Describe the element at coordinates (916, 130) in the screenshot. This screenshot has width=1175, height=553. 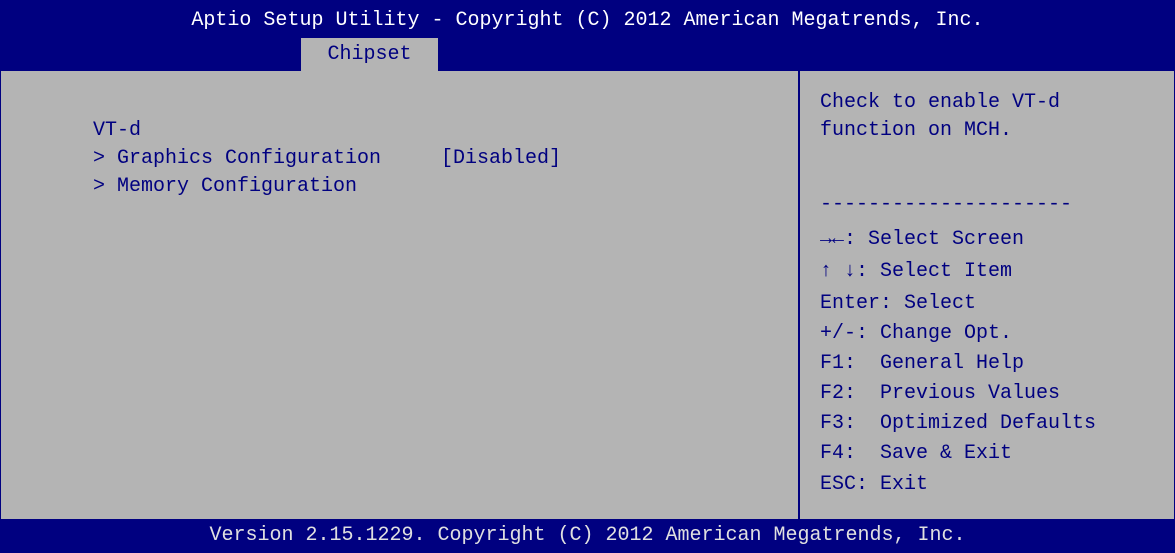
I see `help-description-line: function on MCH.` at that location.